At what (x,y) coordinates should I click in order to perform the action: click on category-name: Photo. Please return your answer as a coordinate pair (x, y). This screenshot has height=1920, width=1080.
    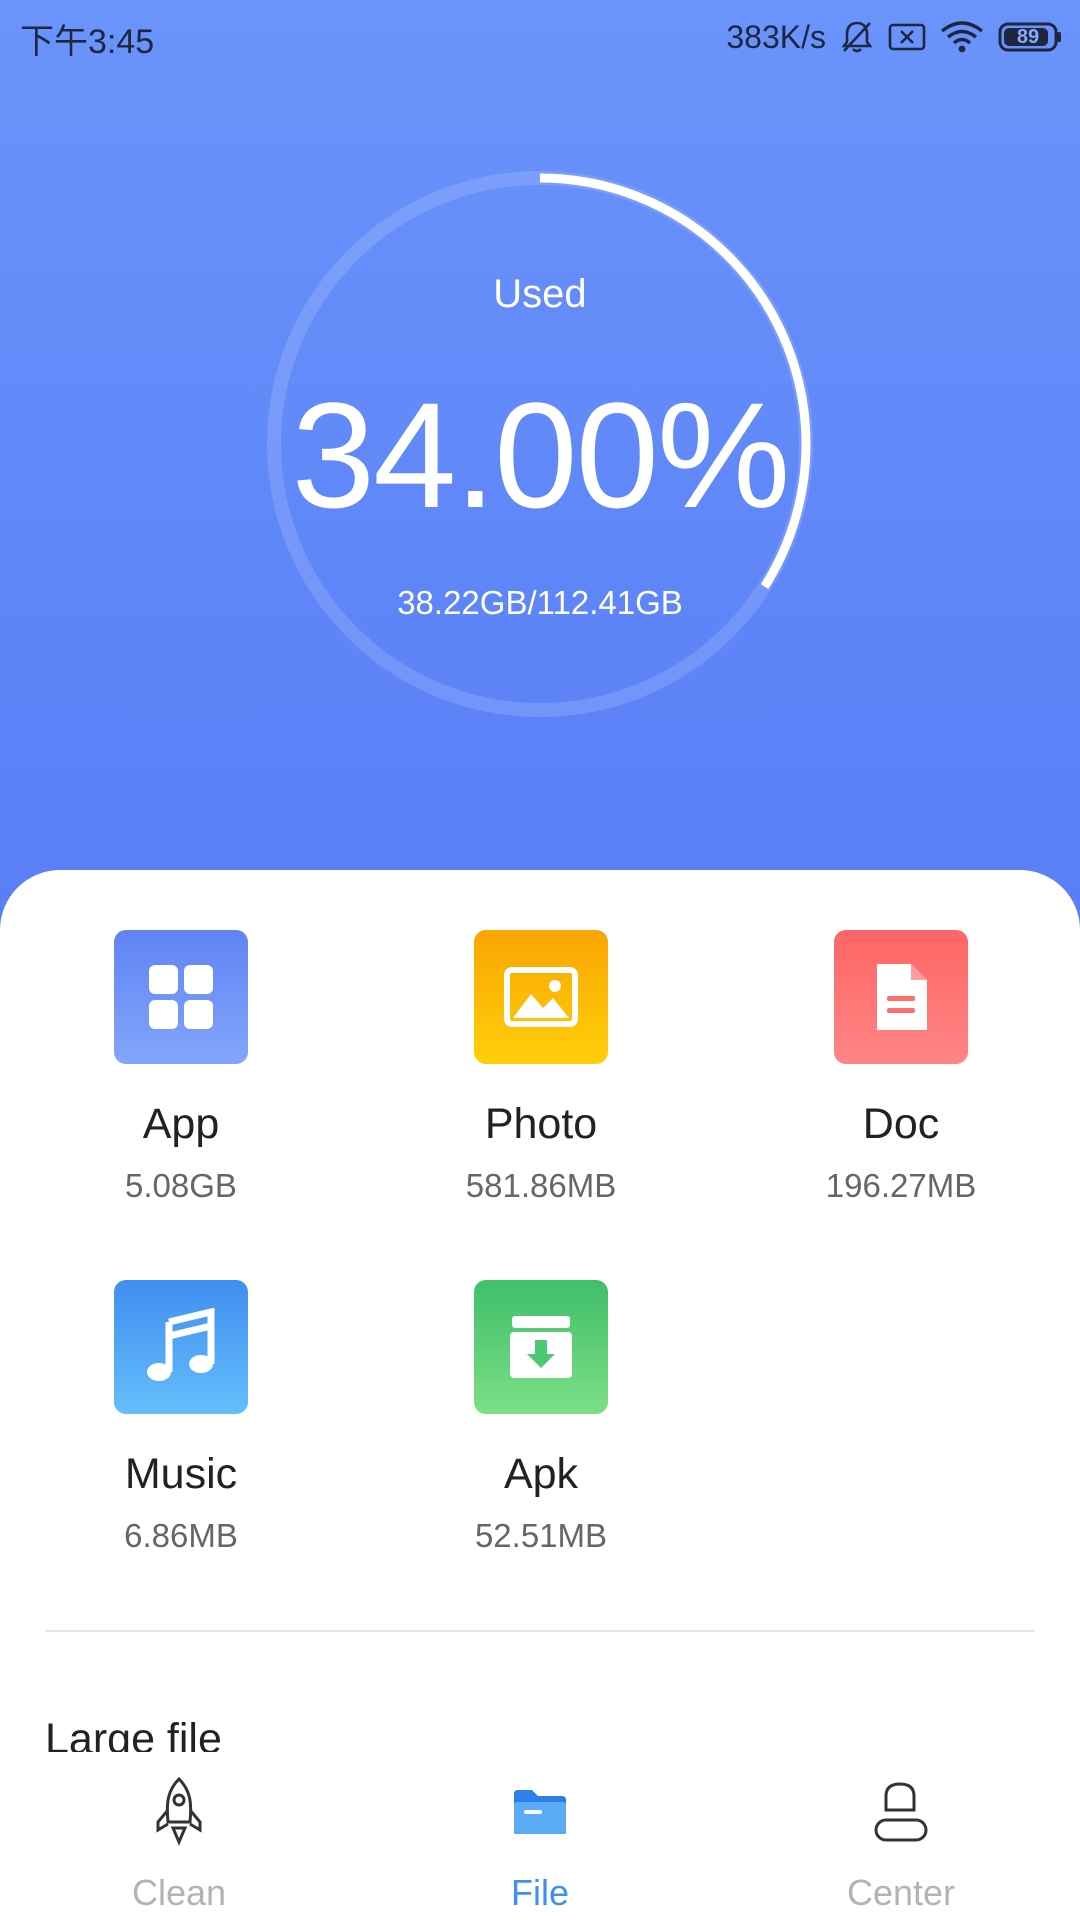
    Looking at the image, I should click on (541, 1124).